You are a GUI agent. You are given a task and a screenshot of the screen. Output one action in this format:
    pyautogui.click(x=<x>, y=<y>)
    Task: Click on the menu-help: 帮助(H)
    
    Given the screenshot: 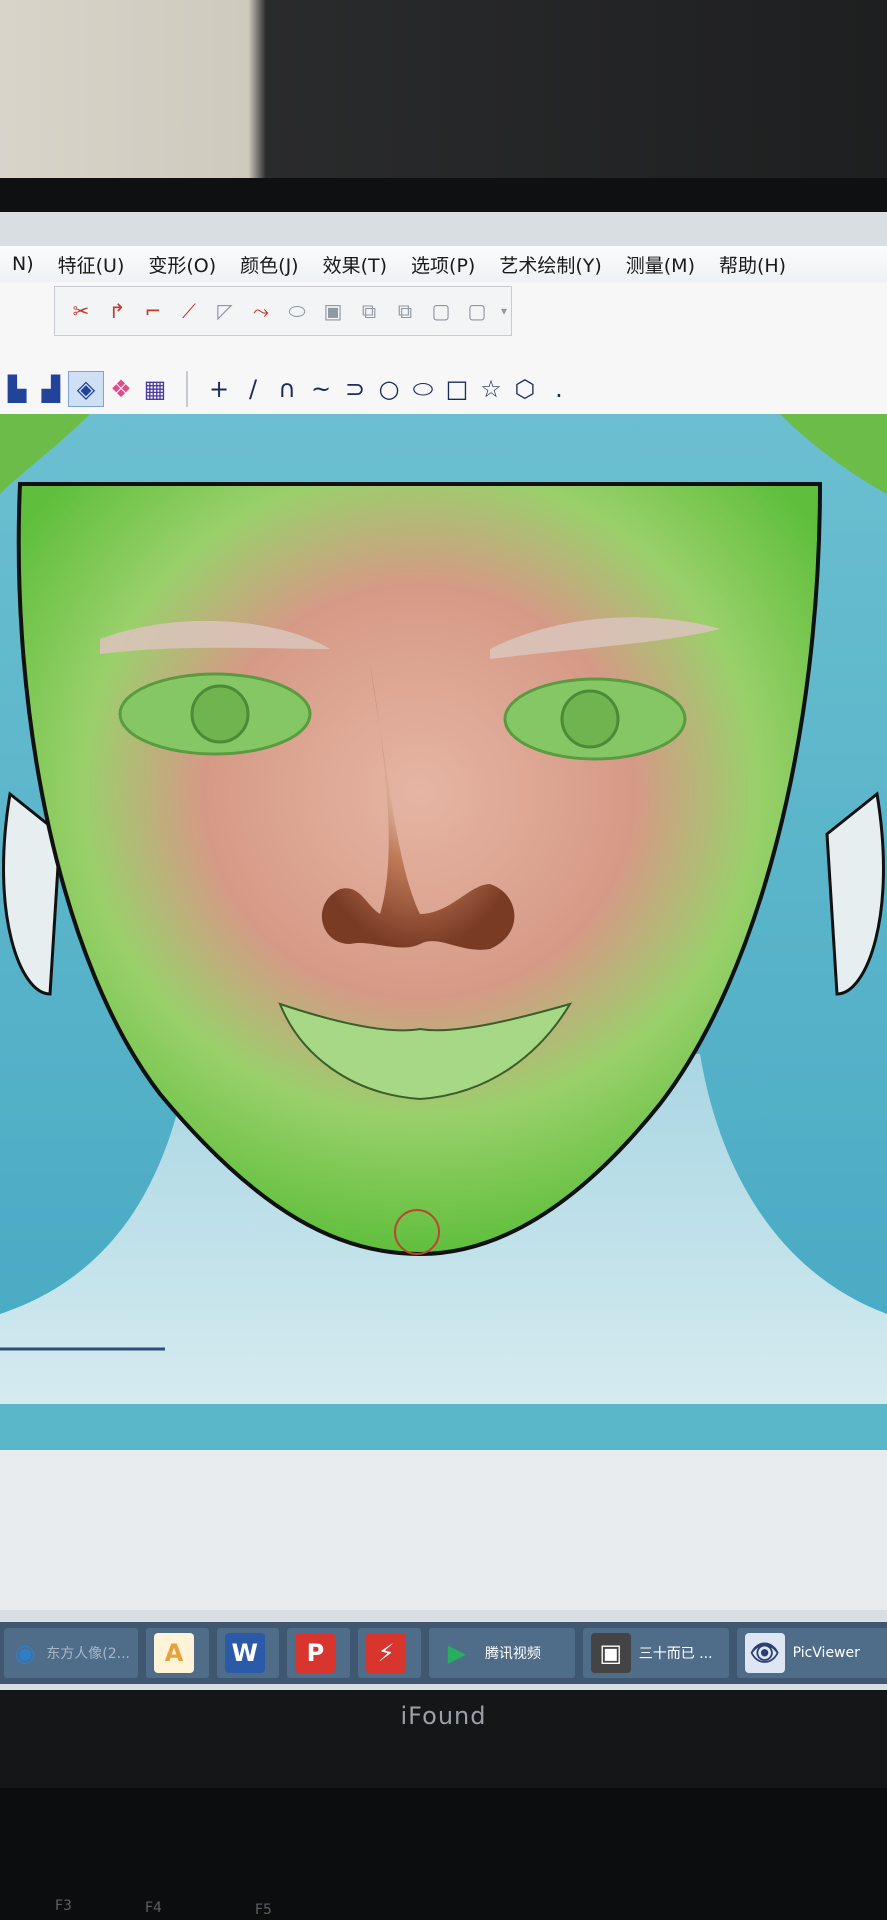 What is the action you would take?
    pyautogui.click(x=752, y=264)
    